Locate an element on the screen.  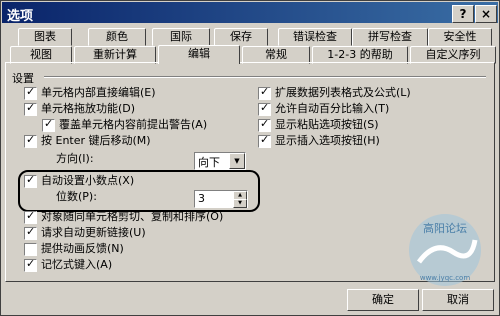
option-cut-copy-objects: 对象随同单元格剪切、复制和排序(O) is located at coordinates (124, 216).